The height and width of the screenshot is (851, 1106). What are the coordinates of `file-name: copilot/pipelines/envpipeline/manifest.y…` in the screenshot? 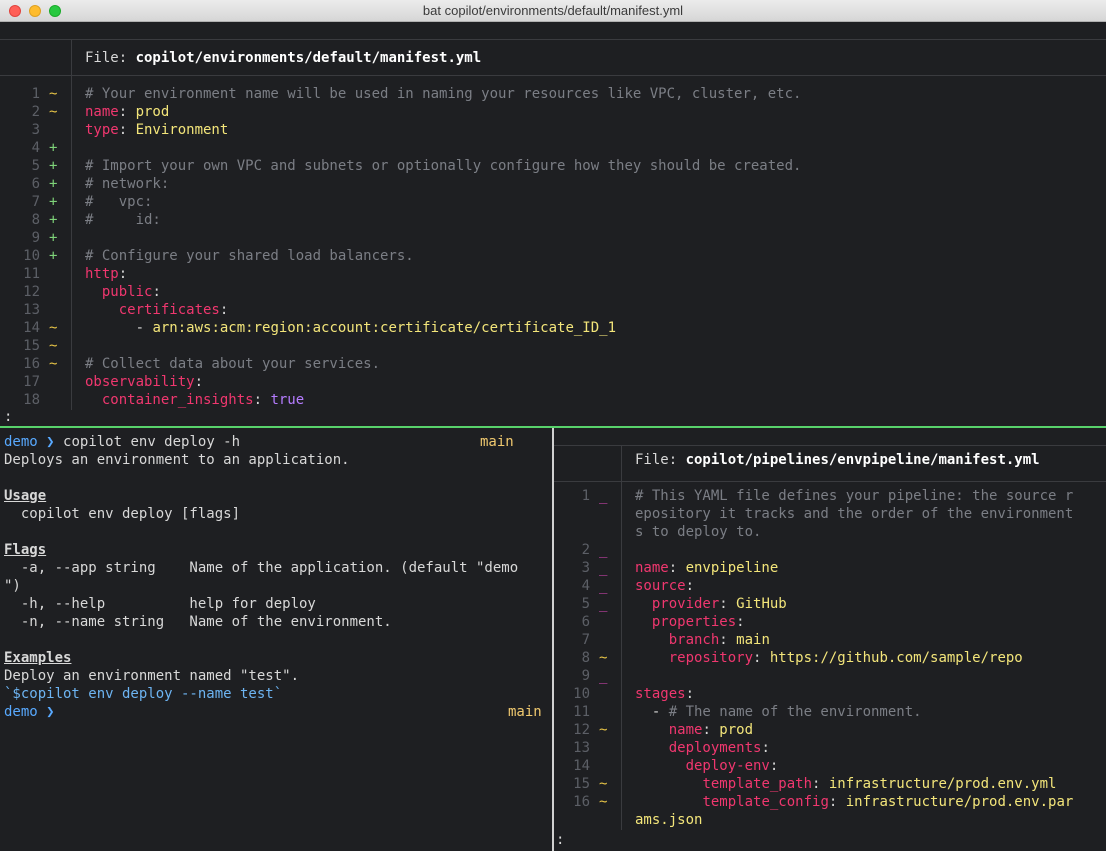 It's located at (862, 460).